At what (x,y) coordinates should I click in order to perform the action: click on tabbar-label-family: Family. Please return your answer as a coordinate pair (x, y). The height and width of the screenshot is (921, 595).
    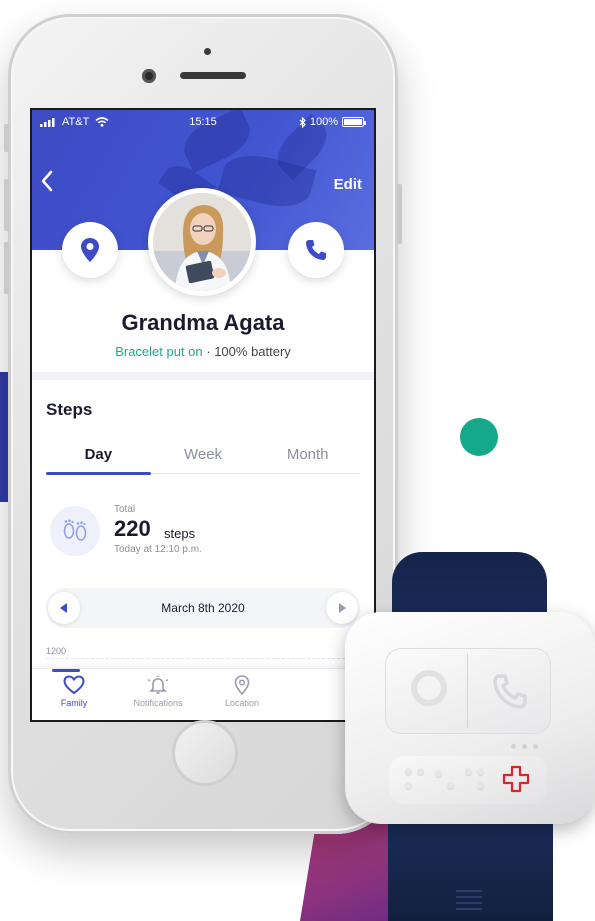
    Looking at the image, I should click on (74, 703).